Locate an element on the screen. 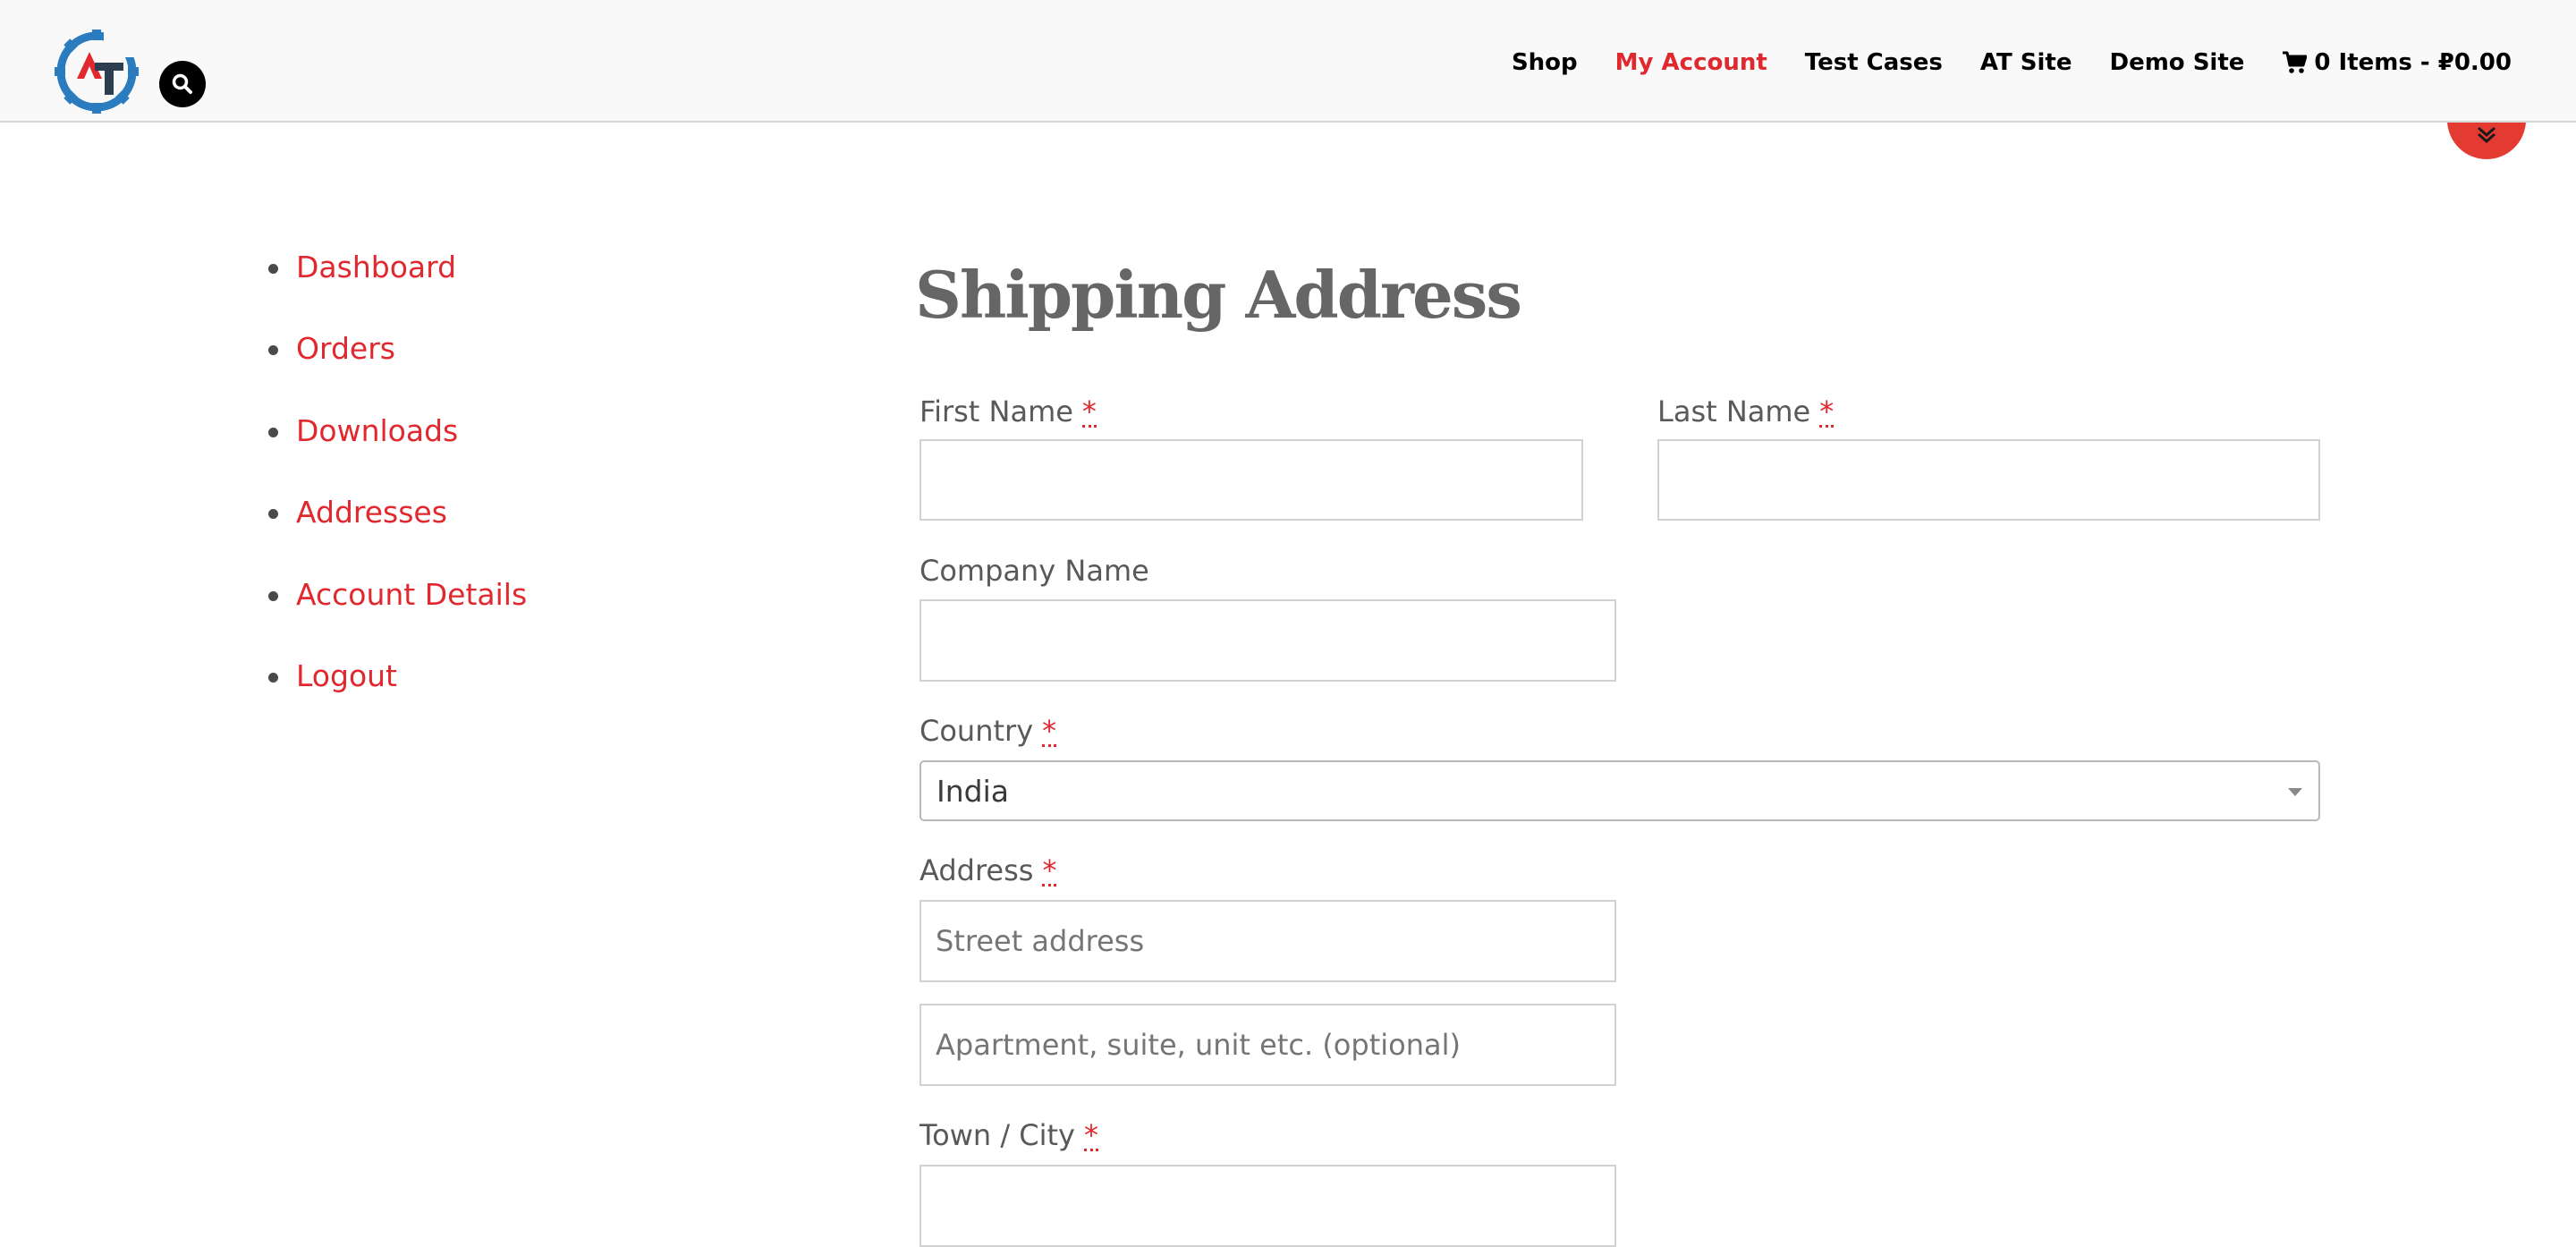 The image size is (2576, 1247). sidebar-item-account-details: Account Details is located at coordinates (397, 616).